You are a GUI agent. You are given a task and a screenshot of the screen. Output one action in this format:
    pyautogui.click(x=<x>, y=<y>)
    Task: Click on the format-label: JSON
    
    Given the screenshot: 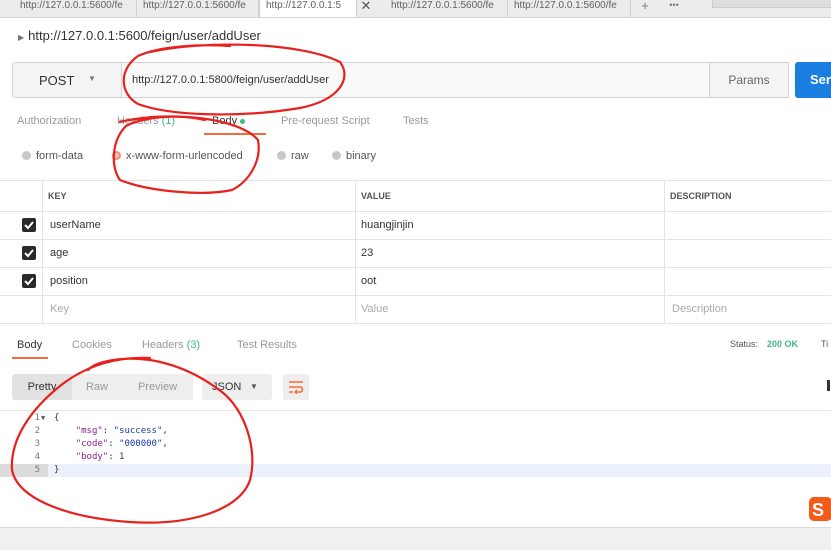 What is the action you would take?
    pyautogui.click(x=227, y=387)
    